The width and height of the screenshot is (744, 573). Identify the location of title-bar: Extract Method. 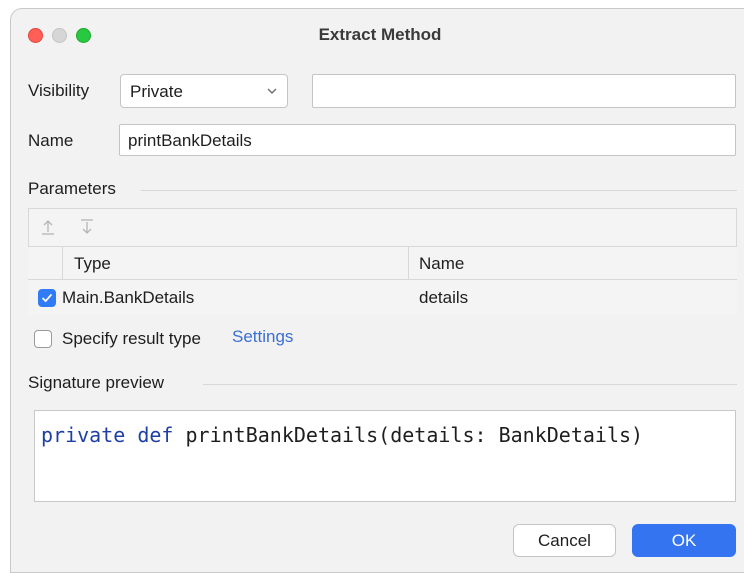
(377, 36).